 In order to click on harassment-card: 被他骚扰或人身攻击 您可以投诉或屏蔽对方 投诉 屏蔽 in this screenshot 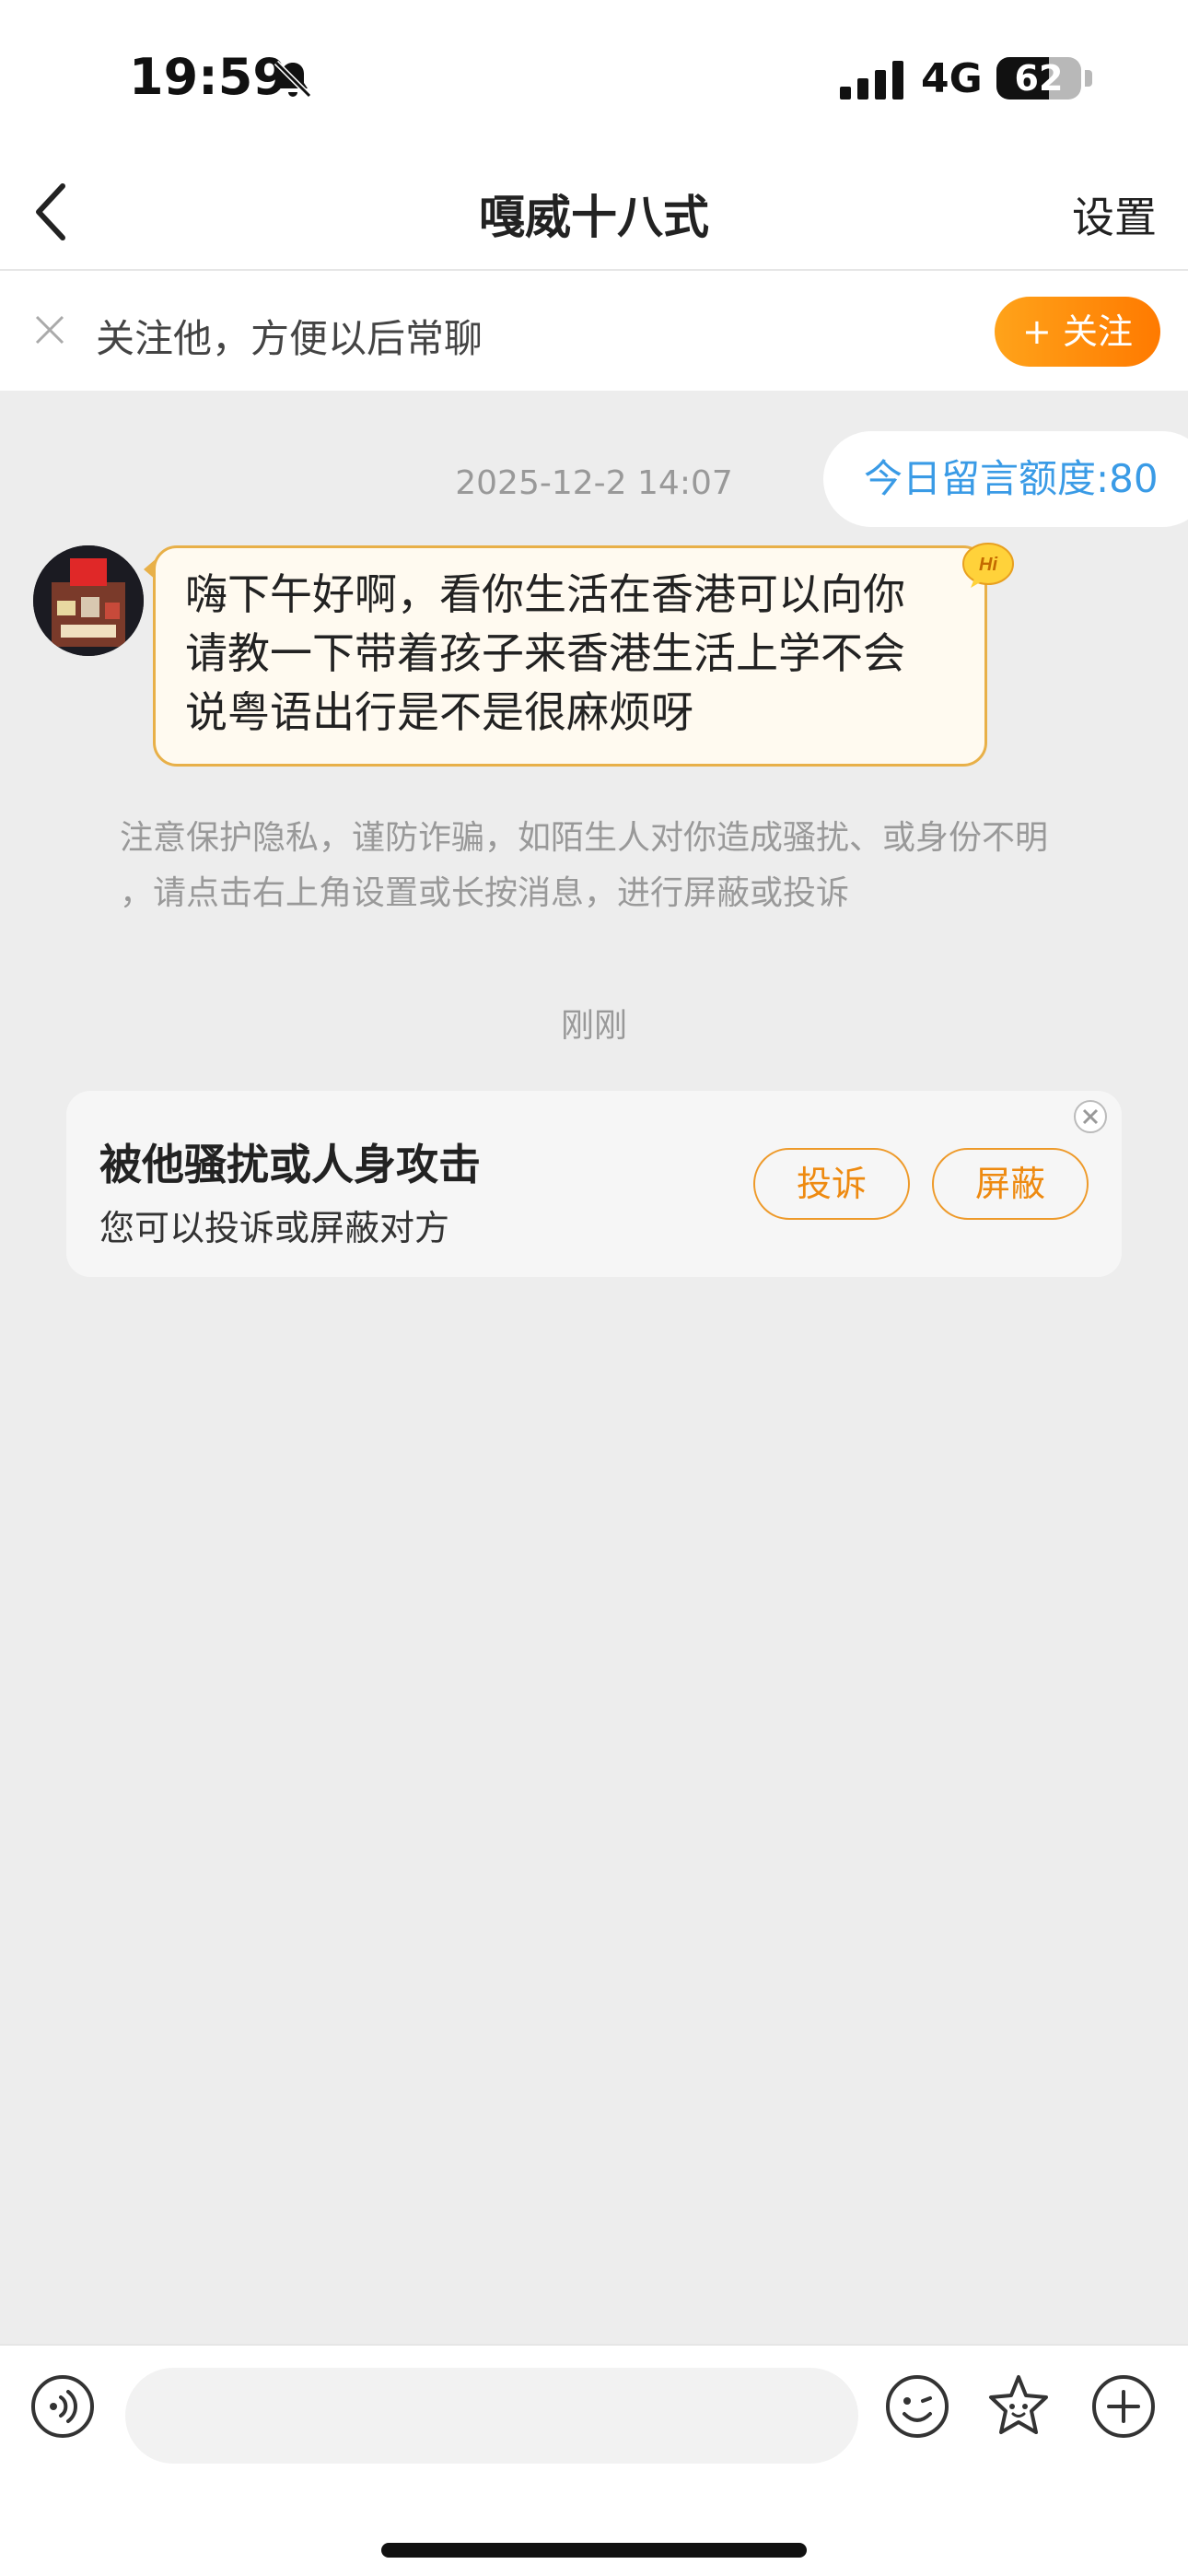, I will do `click(594, 1184)`.